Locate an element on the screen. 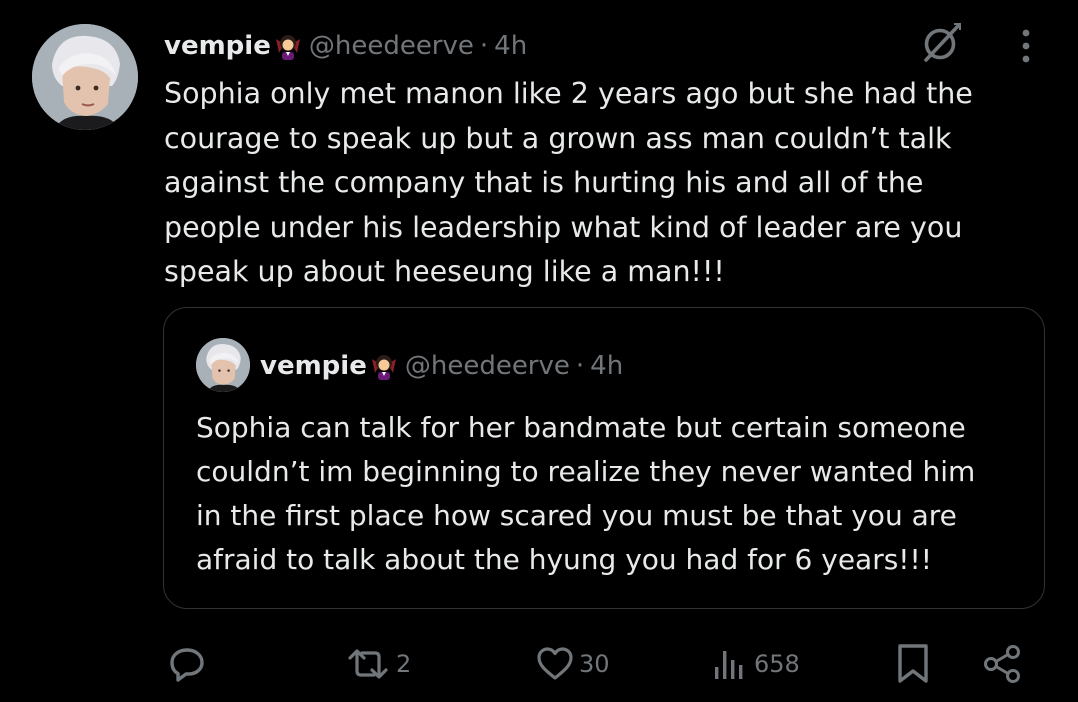  bookmark-icon is located at coordinates (913, 664).